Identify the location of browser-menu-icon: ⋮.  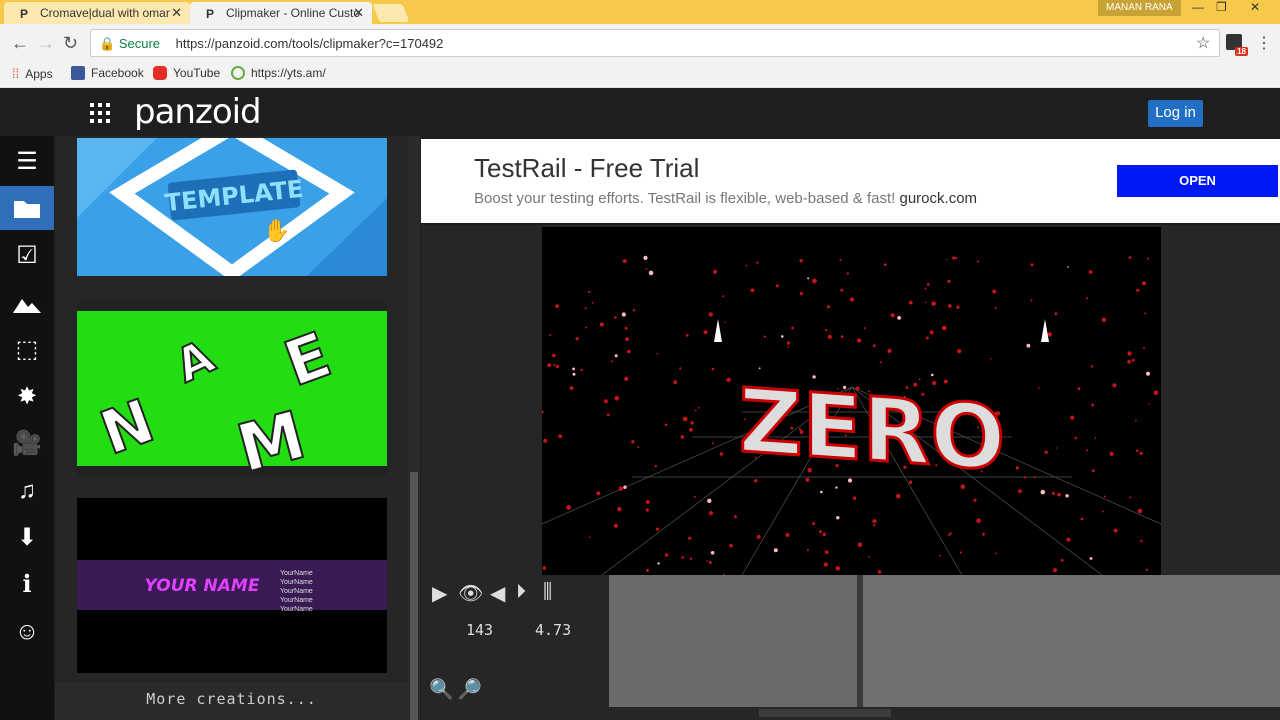
(1264, 43).